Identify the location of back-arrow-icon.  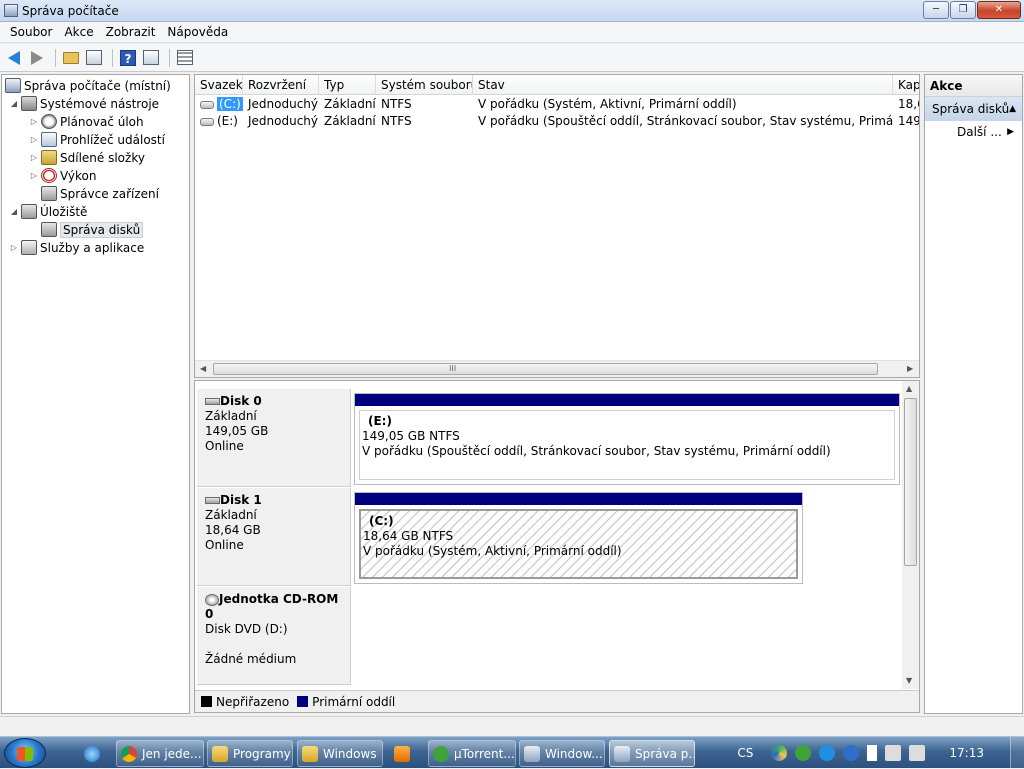
(14, 57).